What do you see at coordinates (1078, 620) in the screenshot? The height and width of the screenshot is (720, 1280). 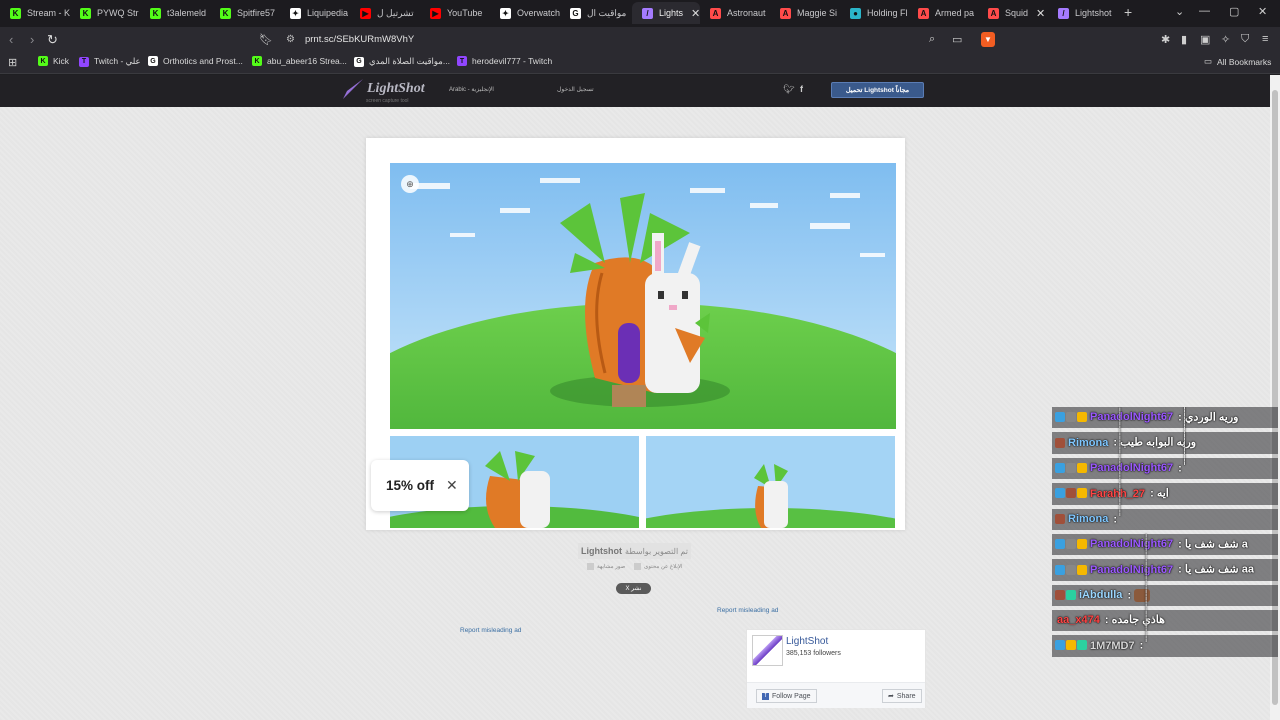 I see `chat-username: aa_x474` at bounding box center [1078, 620].